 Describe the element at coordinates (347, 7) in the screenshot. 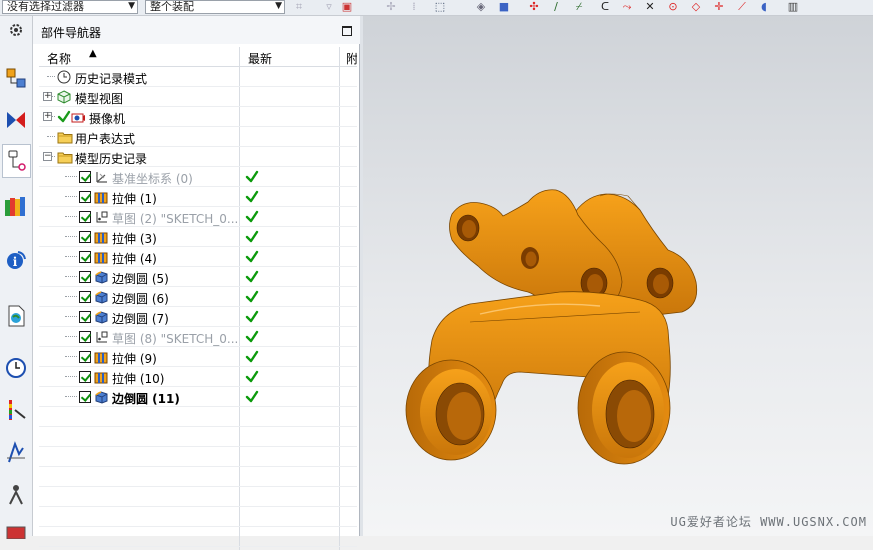

I see `select-feature-icon: ▣` at that location.